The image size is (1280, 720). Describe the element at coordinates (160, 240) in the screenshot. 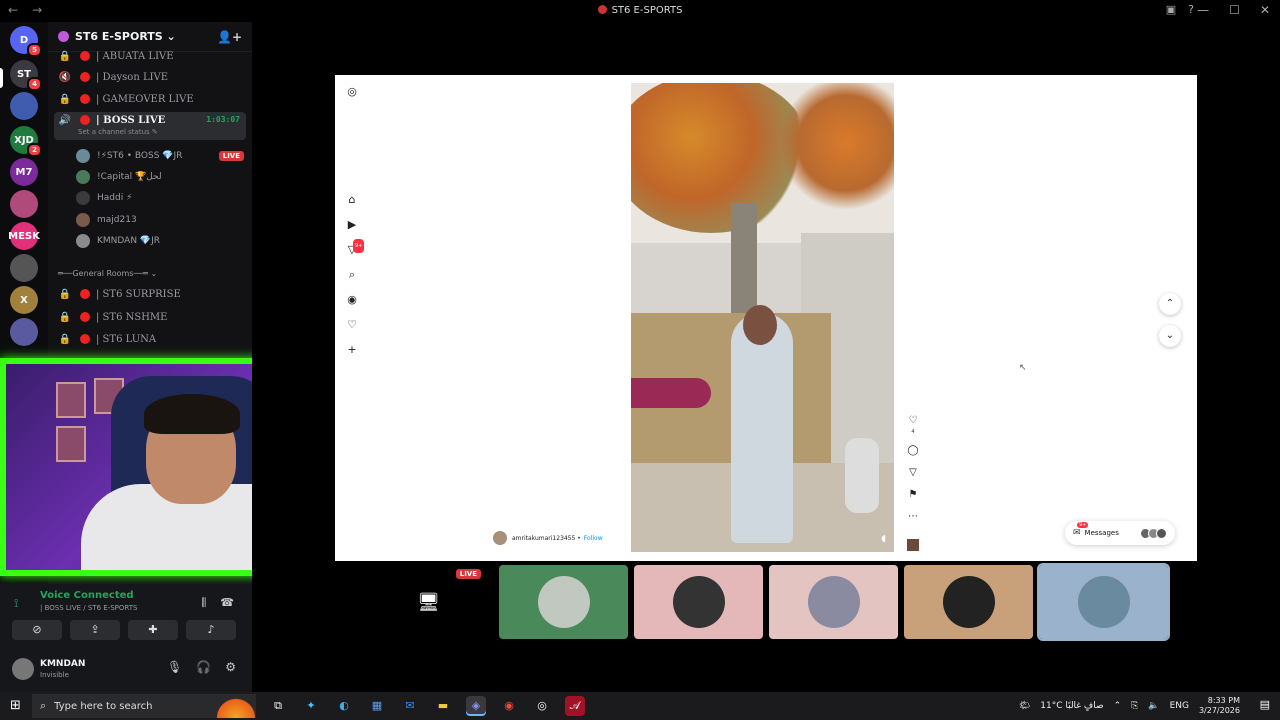

I see `voice-member: KMNDAN 💎JR` at that location.